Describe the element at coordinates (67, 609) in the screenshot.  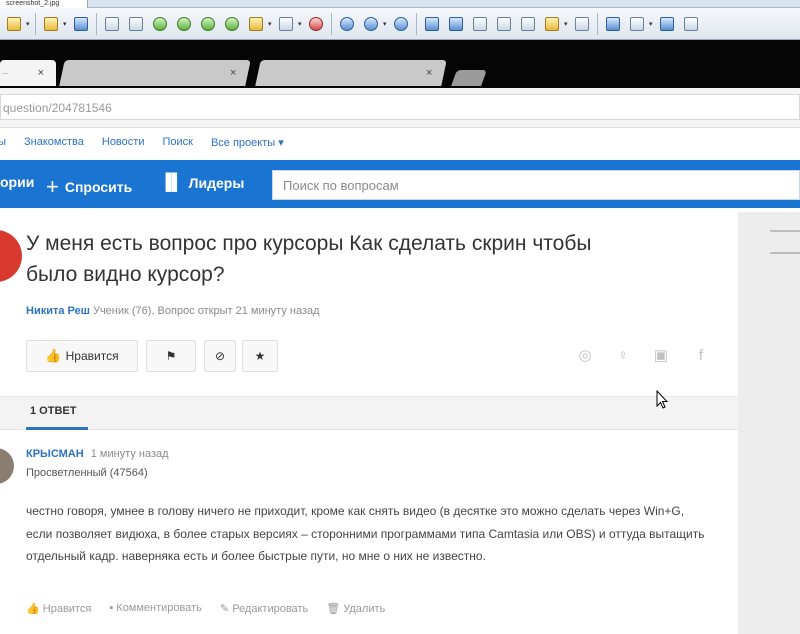
I see `answer-like-label: Нравится` at that location.